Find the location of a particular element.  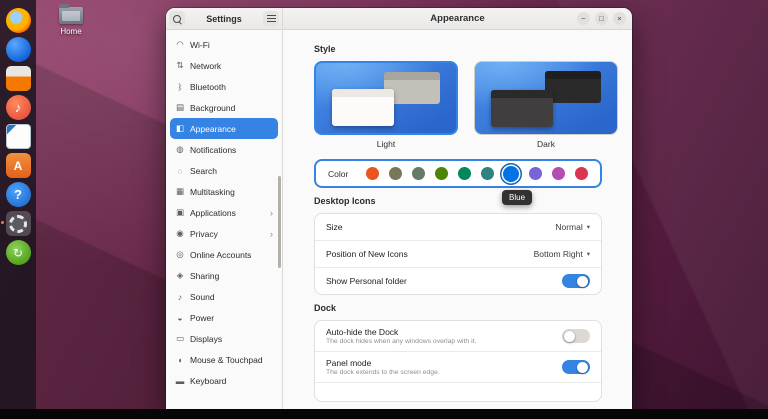

sidebar-item-background: ▤ Background is located at coordinates (224, 107).